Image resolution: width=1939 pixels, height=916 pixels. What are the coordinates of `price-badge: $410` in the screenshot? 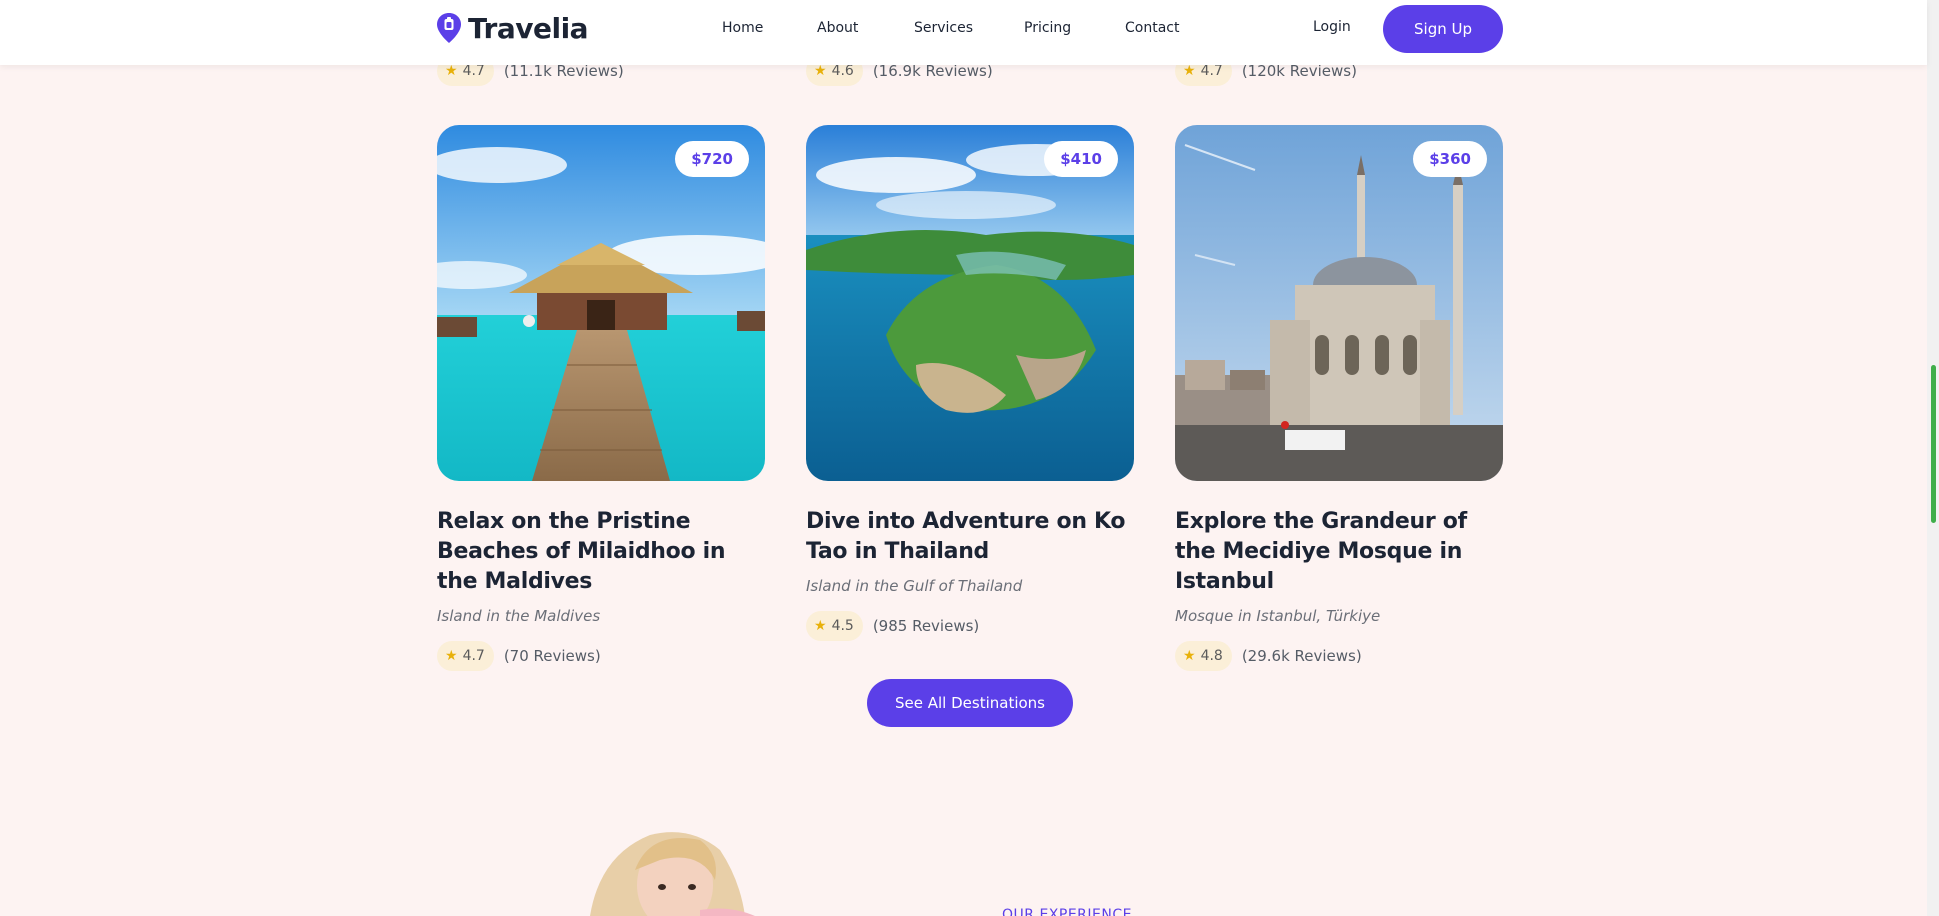 It's located at (1081, 159).